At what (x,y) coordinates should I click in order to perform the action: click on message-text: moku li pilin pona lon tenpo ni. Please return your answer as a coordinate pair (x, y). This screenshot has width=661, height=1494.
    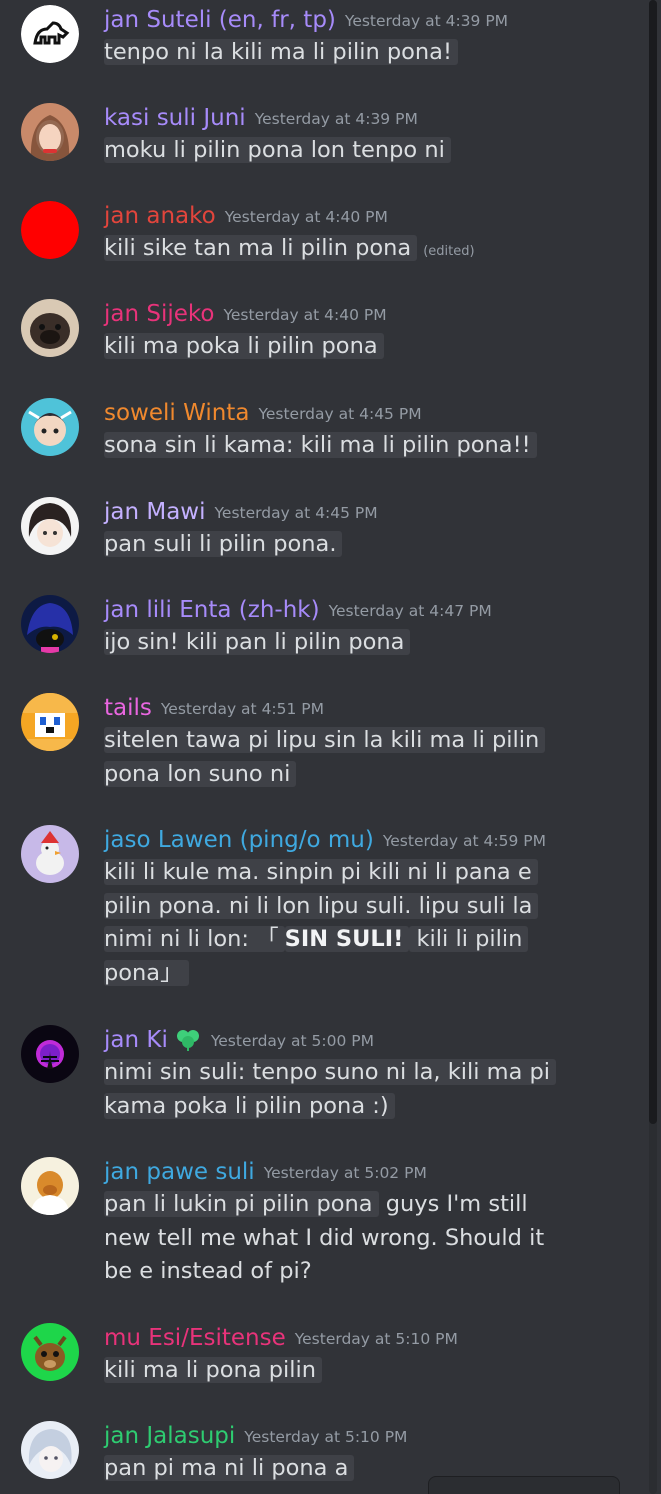
    Looking at the image, I should click on (277, 150).